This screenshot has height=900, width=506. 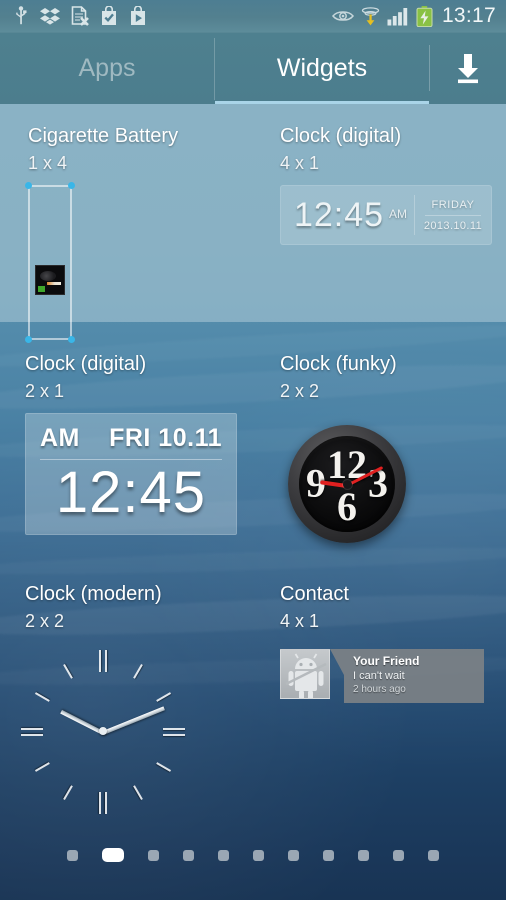 What do you see at coordinates (21, 15) in the screenshot?
I see `usb-icon` at bounding box center [21, 15].